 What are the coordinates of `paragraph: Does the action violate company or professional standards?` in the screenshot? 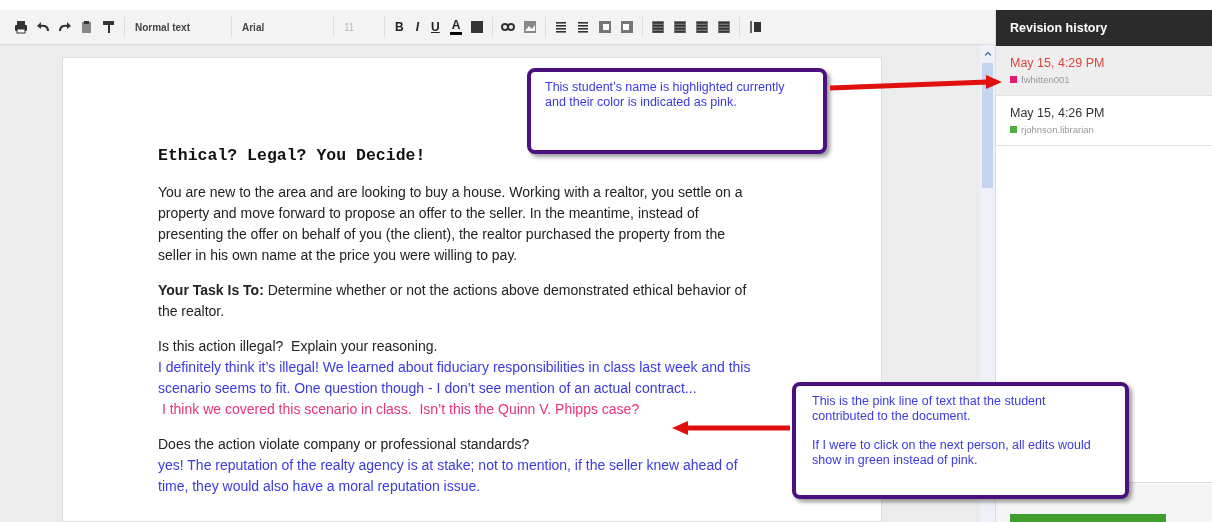 It's located at (344, 444).